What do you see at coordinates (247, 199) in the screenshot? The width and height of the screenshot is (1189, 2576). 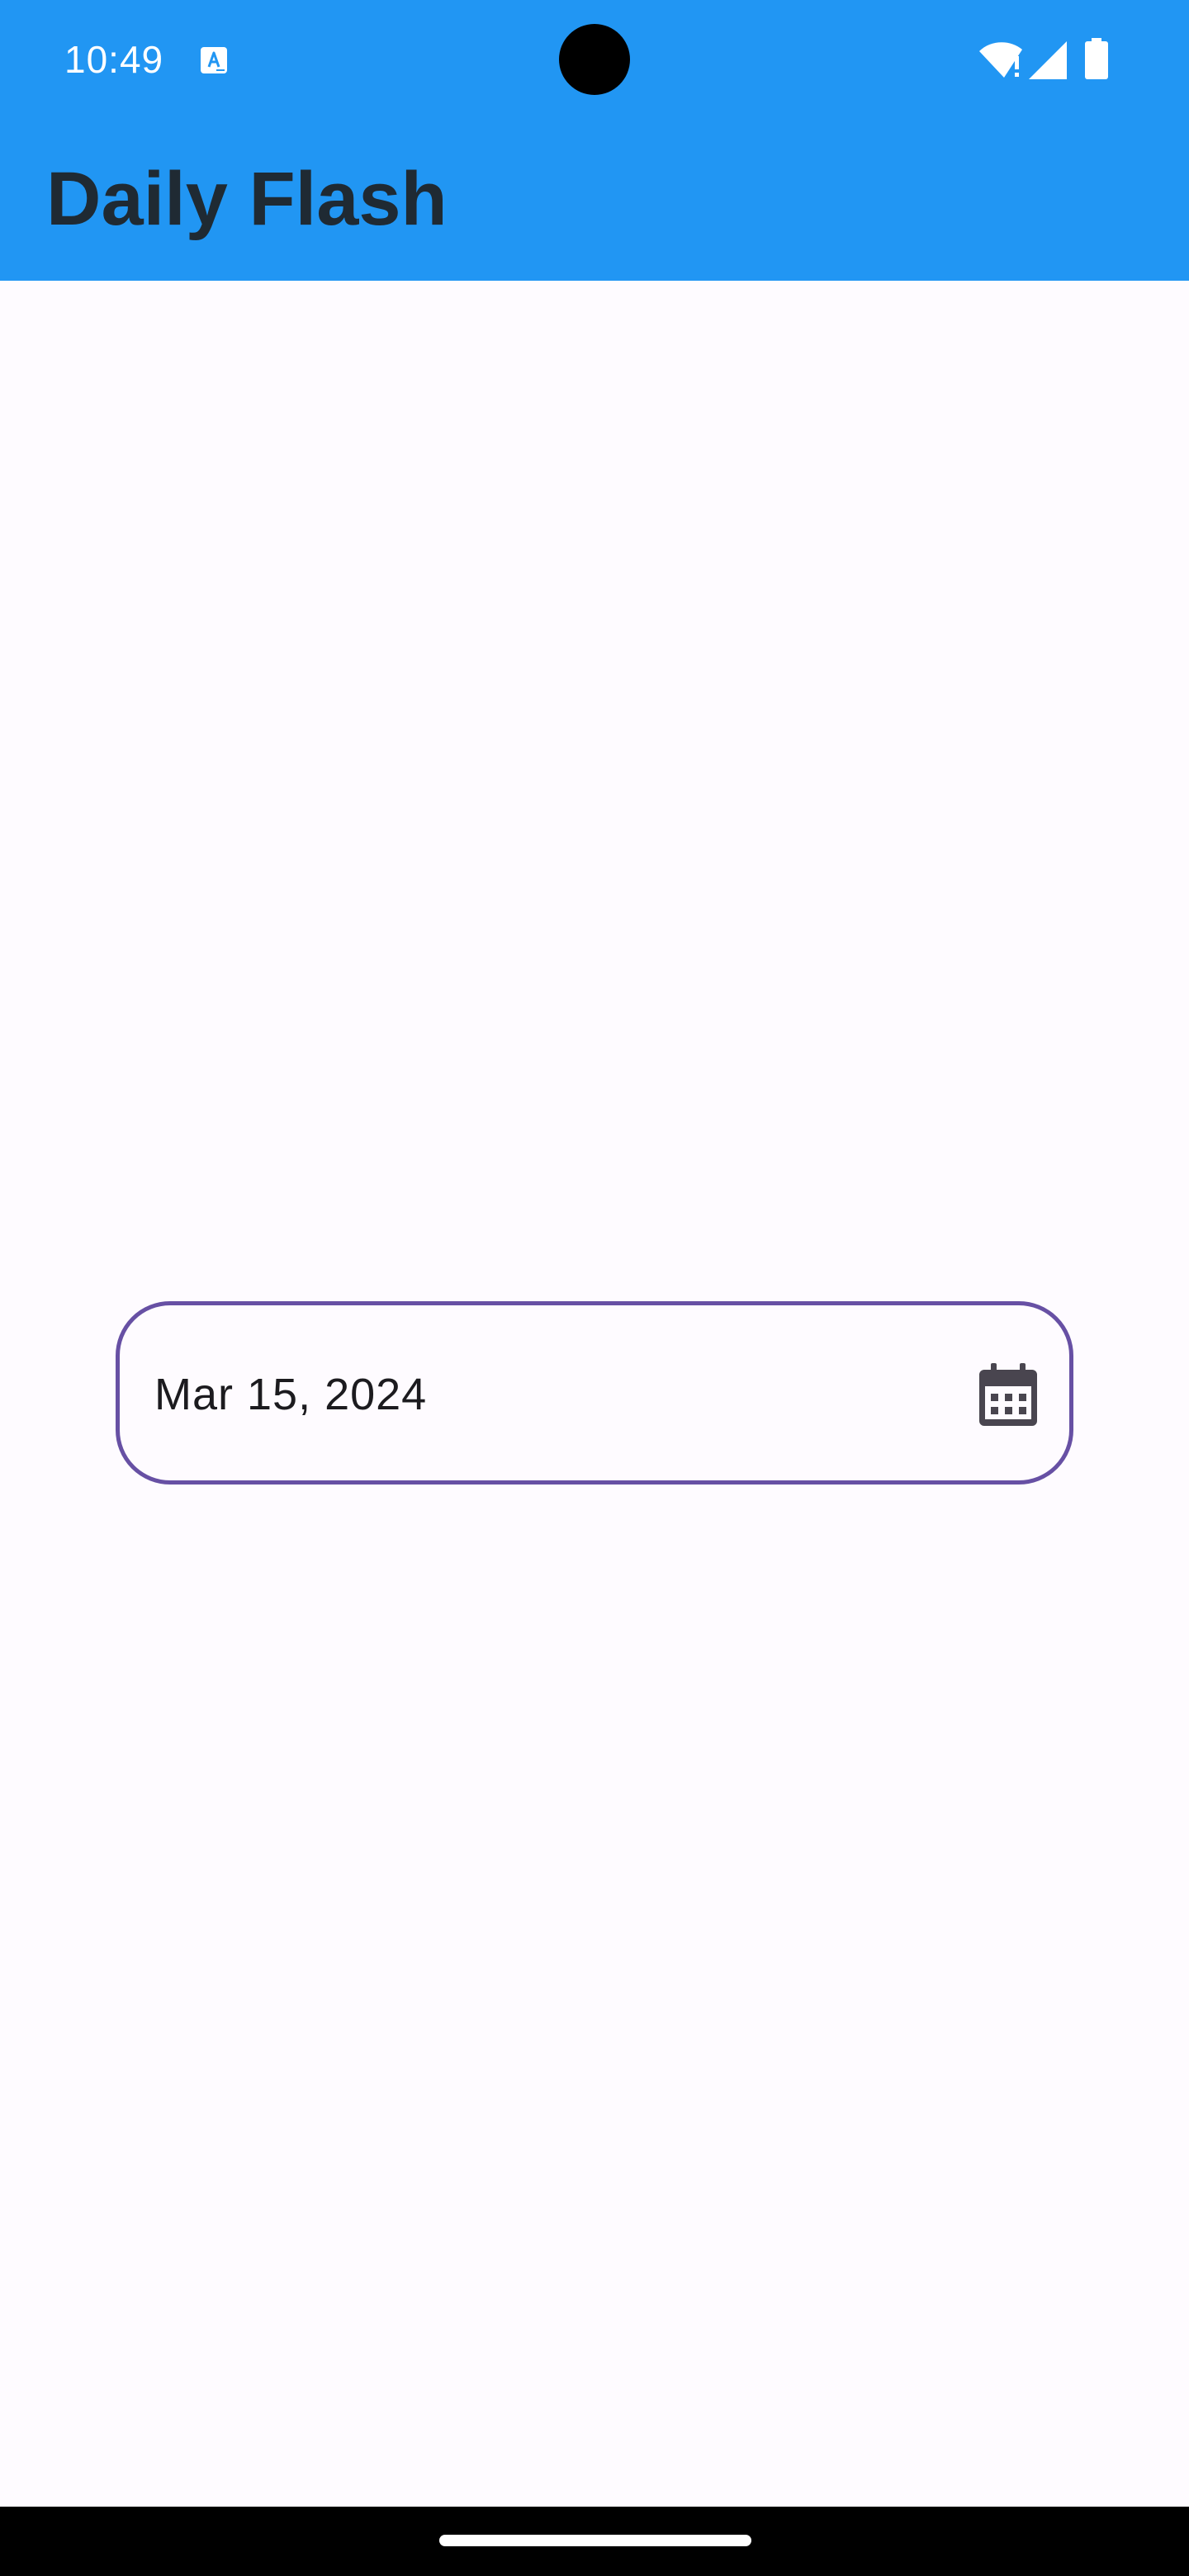 I see `app-title: Daily Flash` at bounding box center [247, 199].